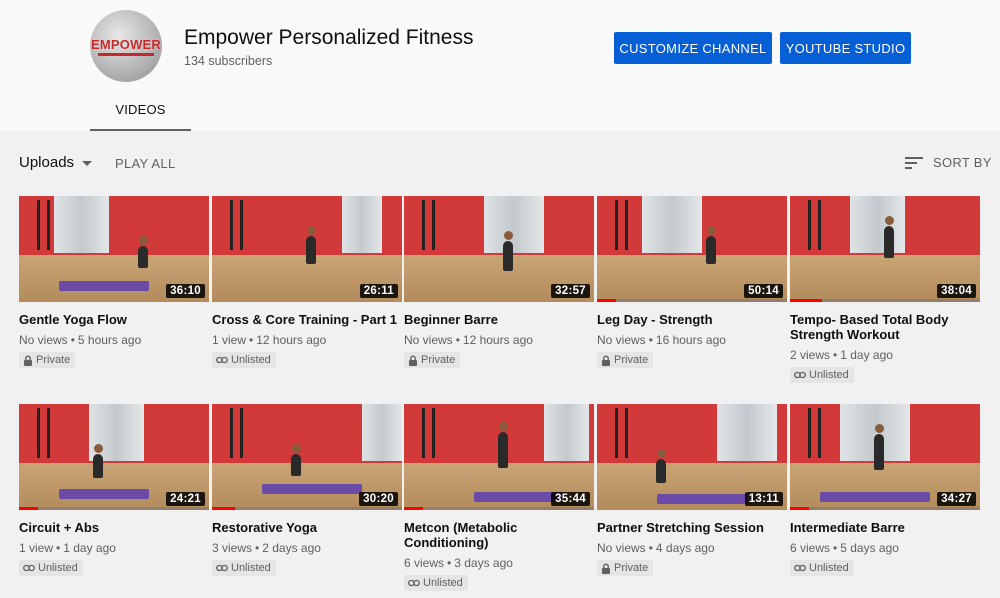 Image resolution: width=1000 pixels, height=598 pixels. I want to click on video-meta: 1 view • 1 day ago, so click(114, 548).